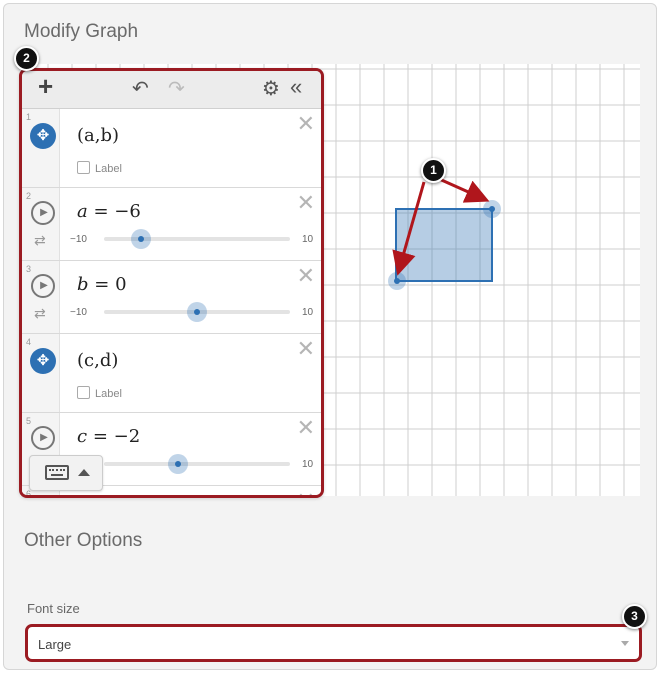  I want to click on undo-icon: ↶, so click(140, 89).